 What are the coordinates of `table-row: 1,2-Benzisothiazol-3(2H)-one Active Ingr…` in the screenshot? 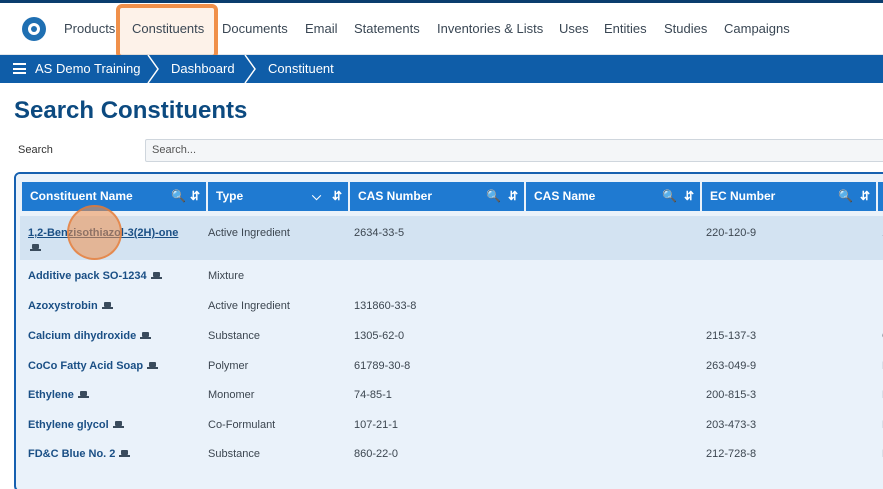 It's located at (451, 238).